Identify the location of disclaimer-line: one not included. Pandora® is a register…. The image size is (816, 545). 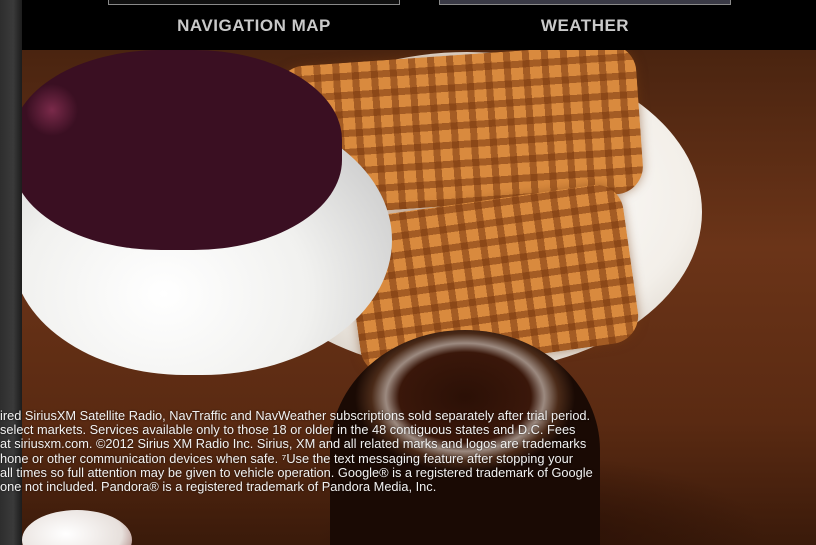
(218, 487).